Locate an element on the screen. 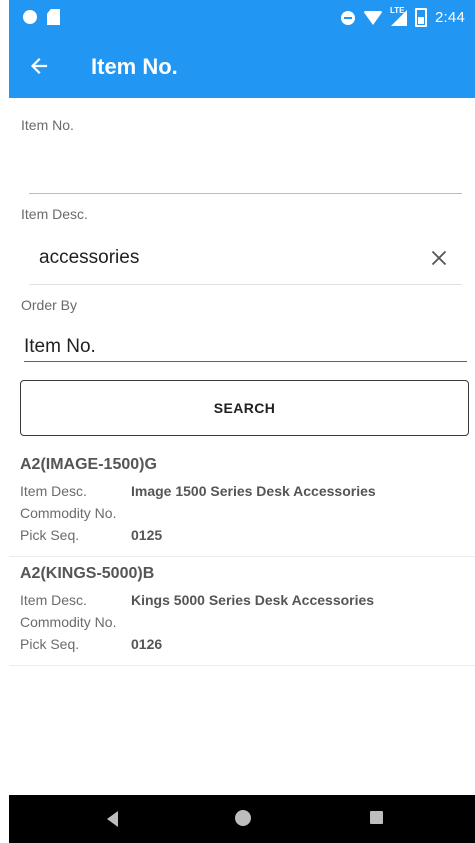 This screenshot has width=475, height=843. status-left-icons is located at coordinates (41, 17).